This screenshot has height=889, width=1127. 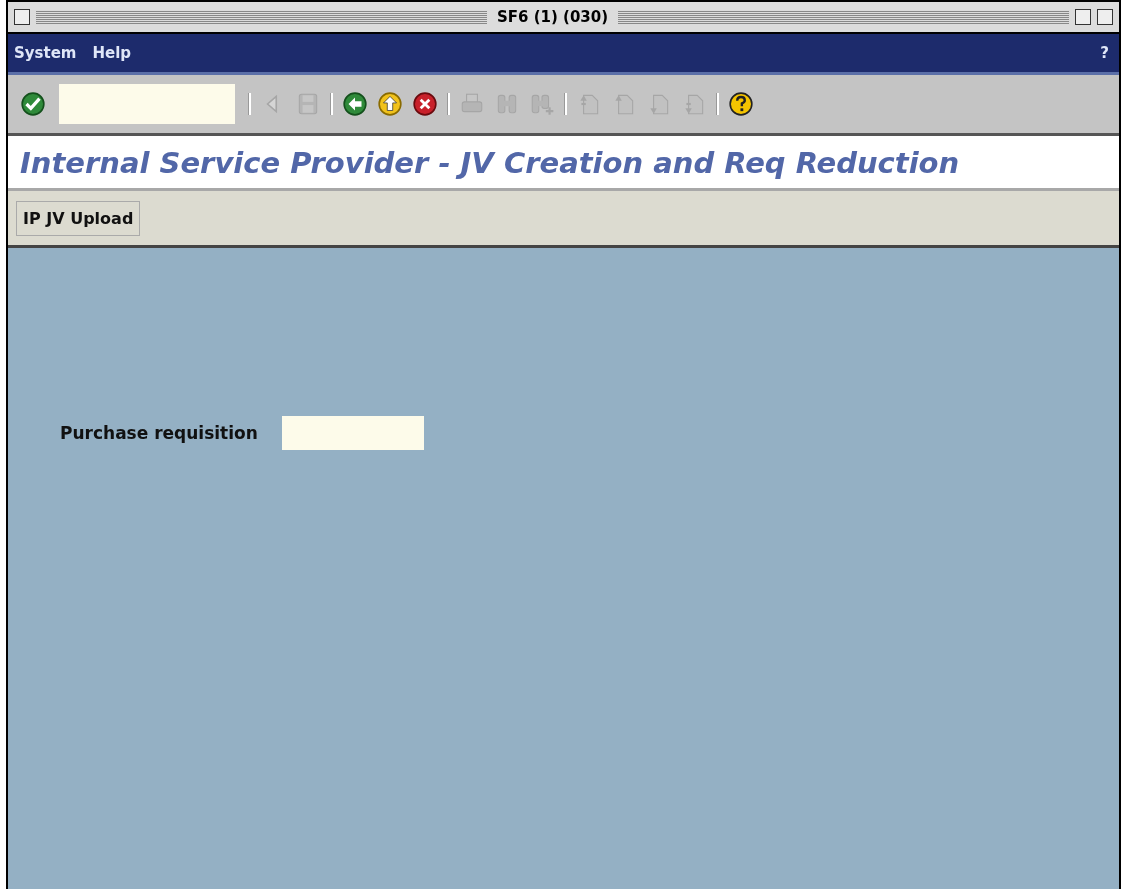 I want to click on input-field, so click(x=352, y=433).